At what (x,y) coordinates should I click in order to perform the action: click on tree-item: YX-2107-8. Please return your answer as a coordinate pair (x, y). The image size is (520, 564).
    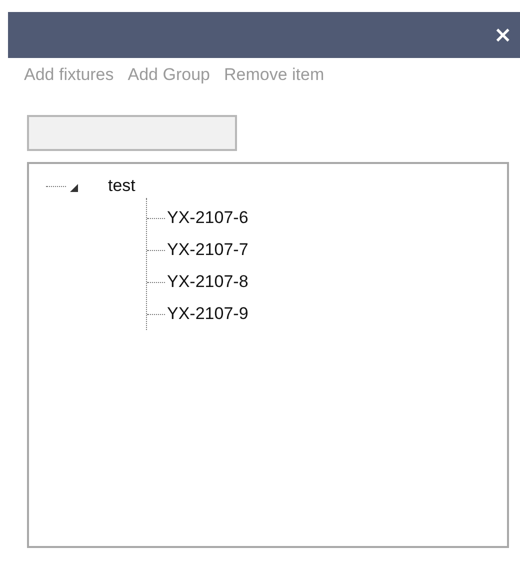
    Looking at the image, I should click on (207, 282).